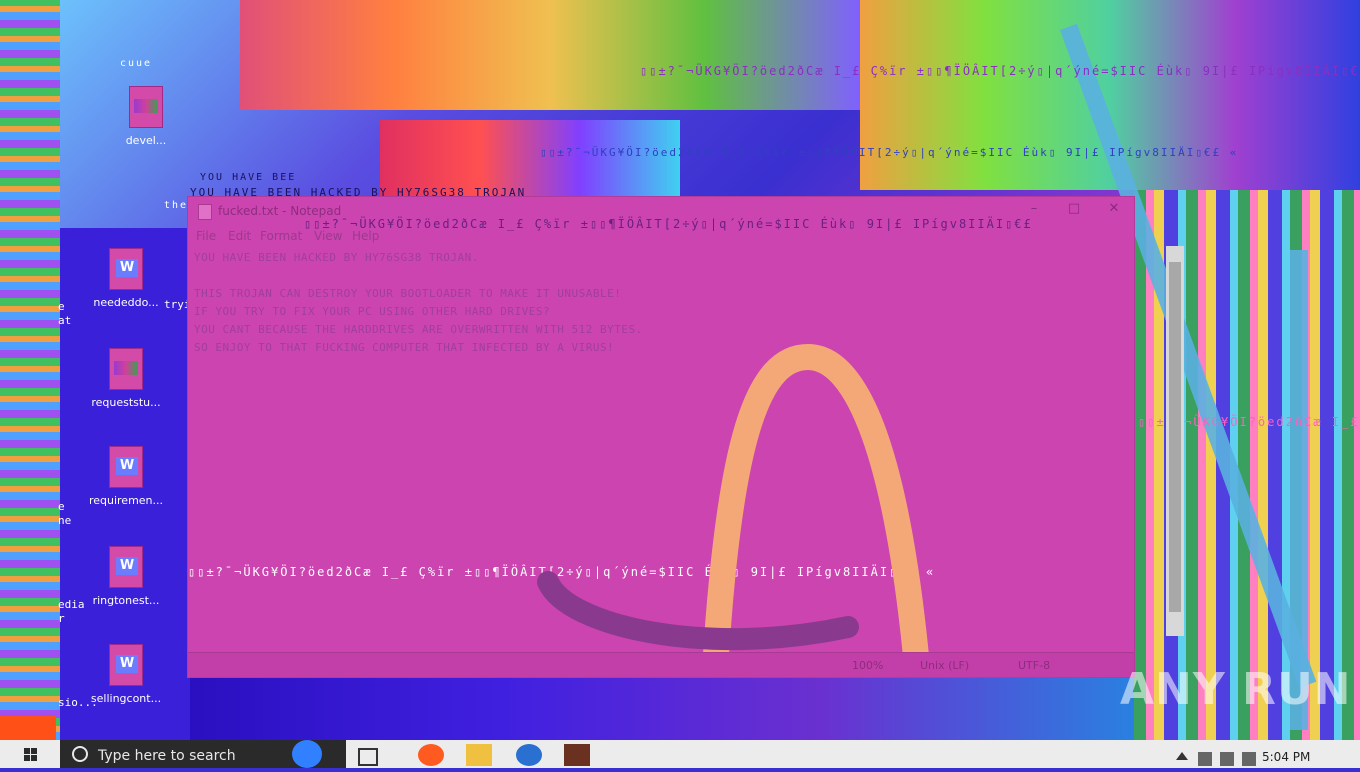 This screenshot has height=772, width=1360. What do you see at coordinates (1074, 211) in the screenshot?
I see `maximize-button: □` at bounding box center [1074, 211].